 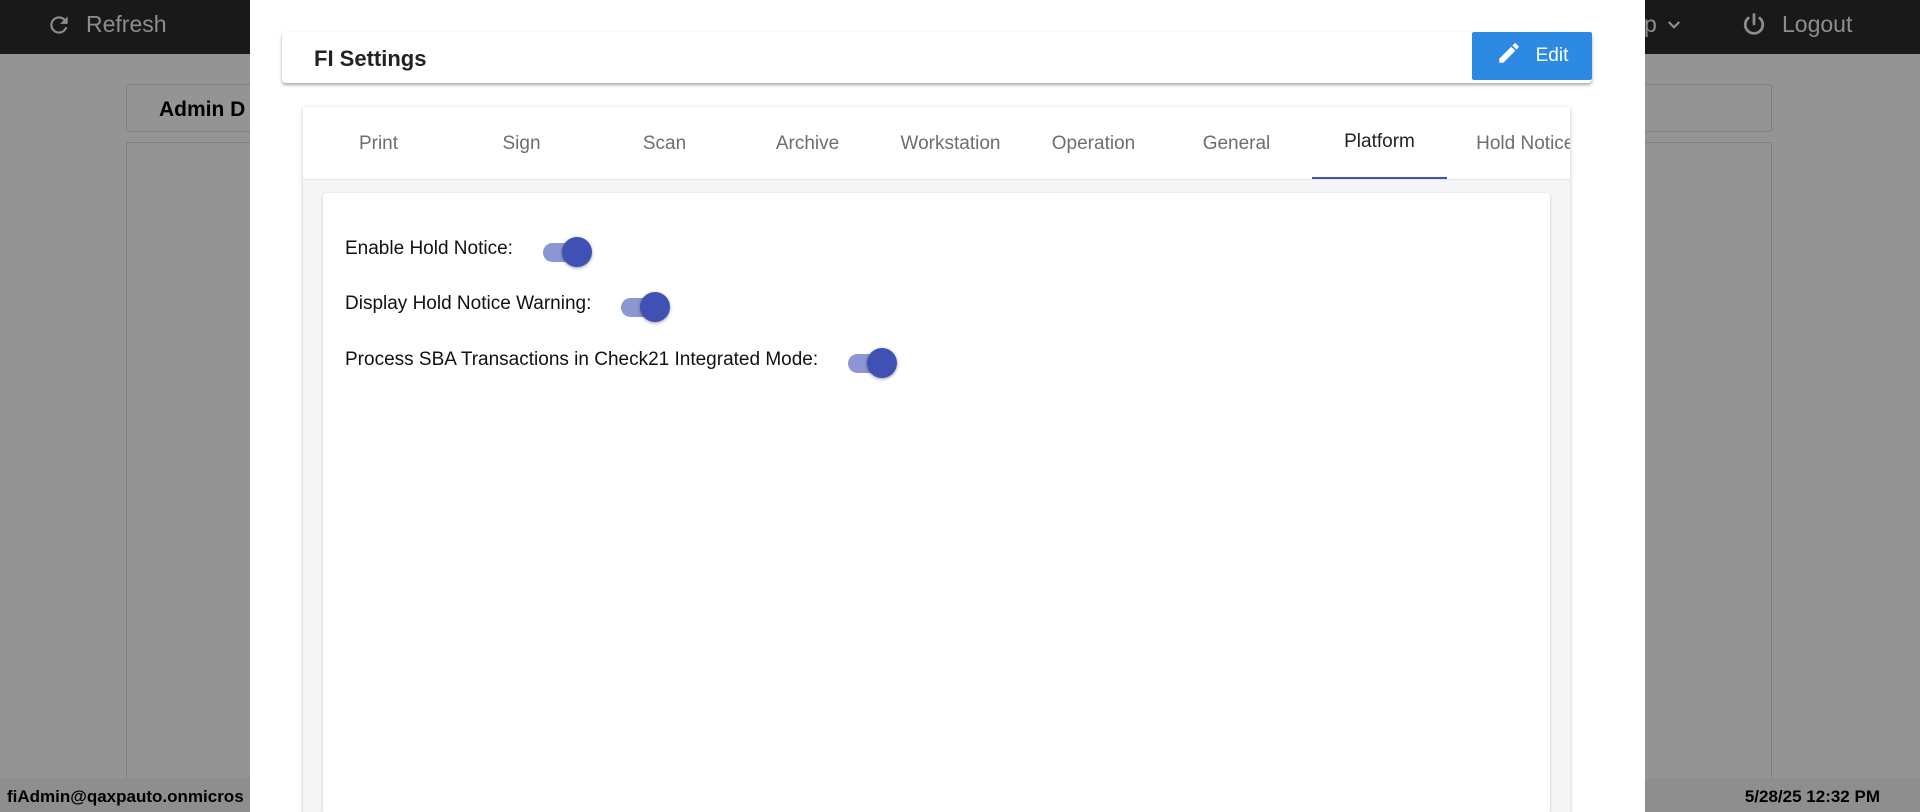 I want to click on tab-platform: Platform, so click(x=1379, y=143).